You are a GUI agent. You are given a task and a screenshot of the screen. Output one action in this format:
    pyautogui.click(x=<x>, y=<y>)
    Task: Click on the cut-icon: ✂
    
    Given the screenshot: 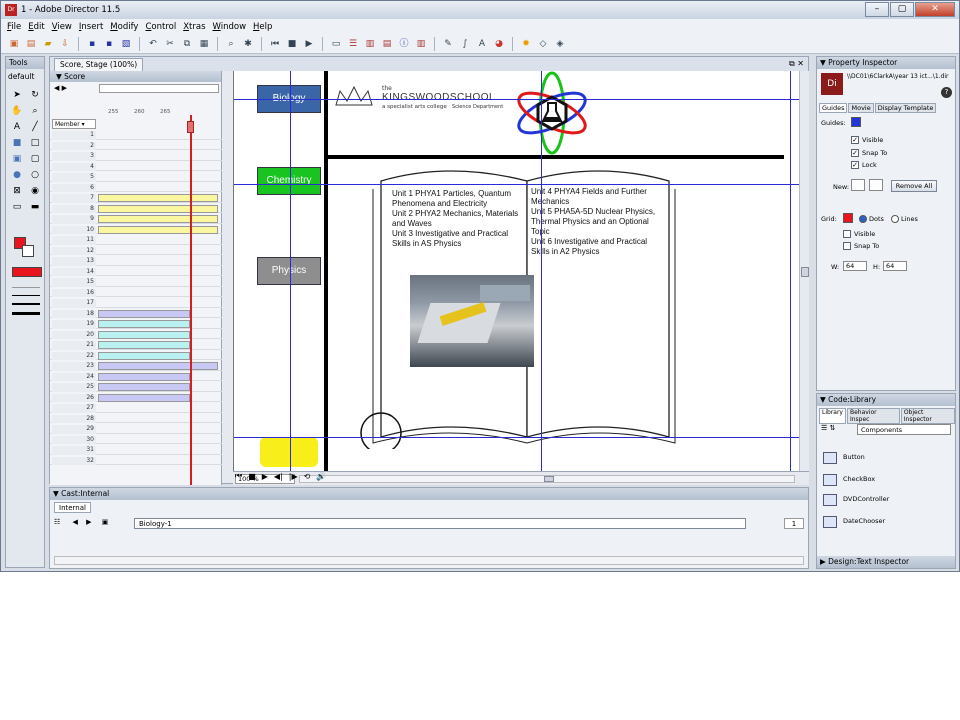 What is the action you would take?
    pyautogui.click(x=170, y=44)
    